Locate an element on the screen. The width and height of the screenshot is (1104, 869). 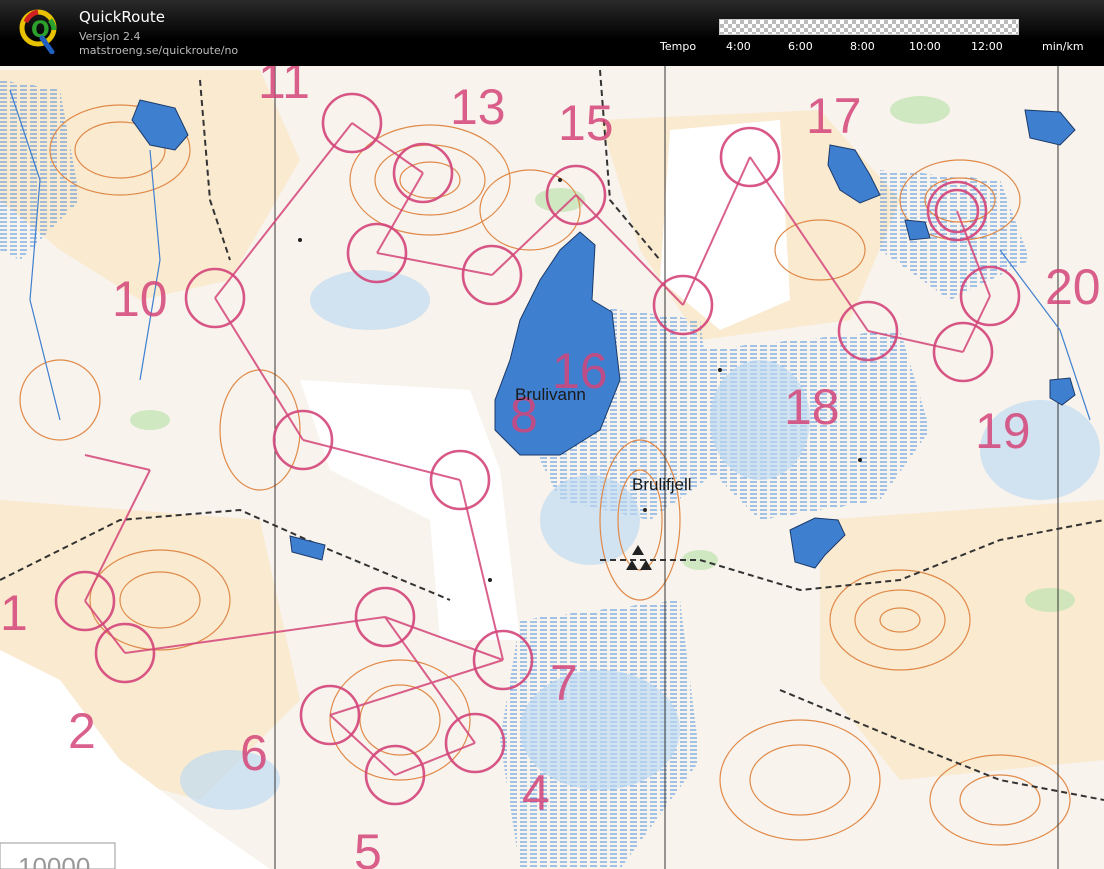
place-name-brulifjell: Brulifjell is located at coordinates (662, 484).